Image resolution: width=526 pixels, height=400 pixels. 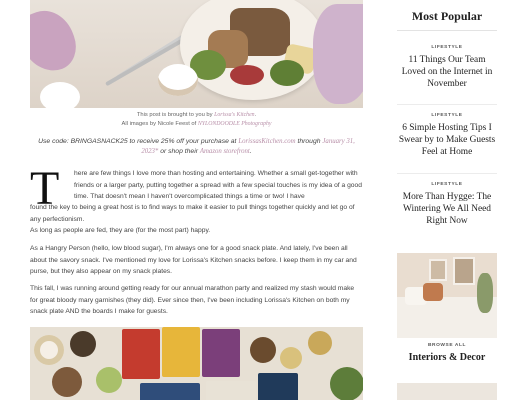 What do you see at coordinates (447, 391) in the screenshot?
I see `next-category-image` at bounding box center [447, 391].